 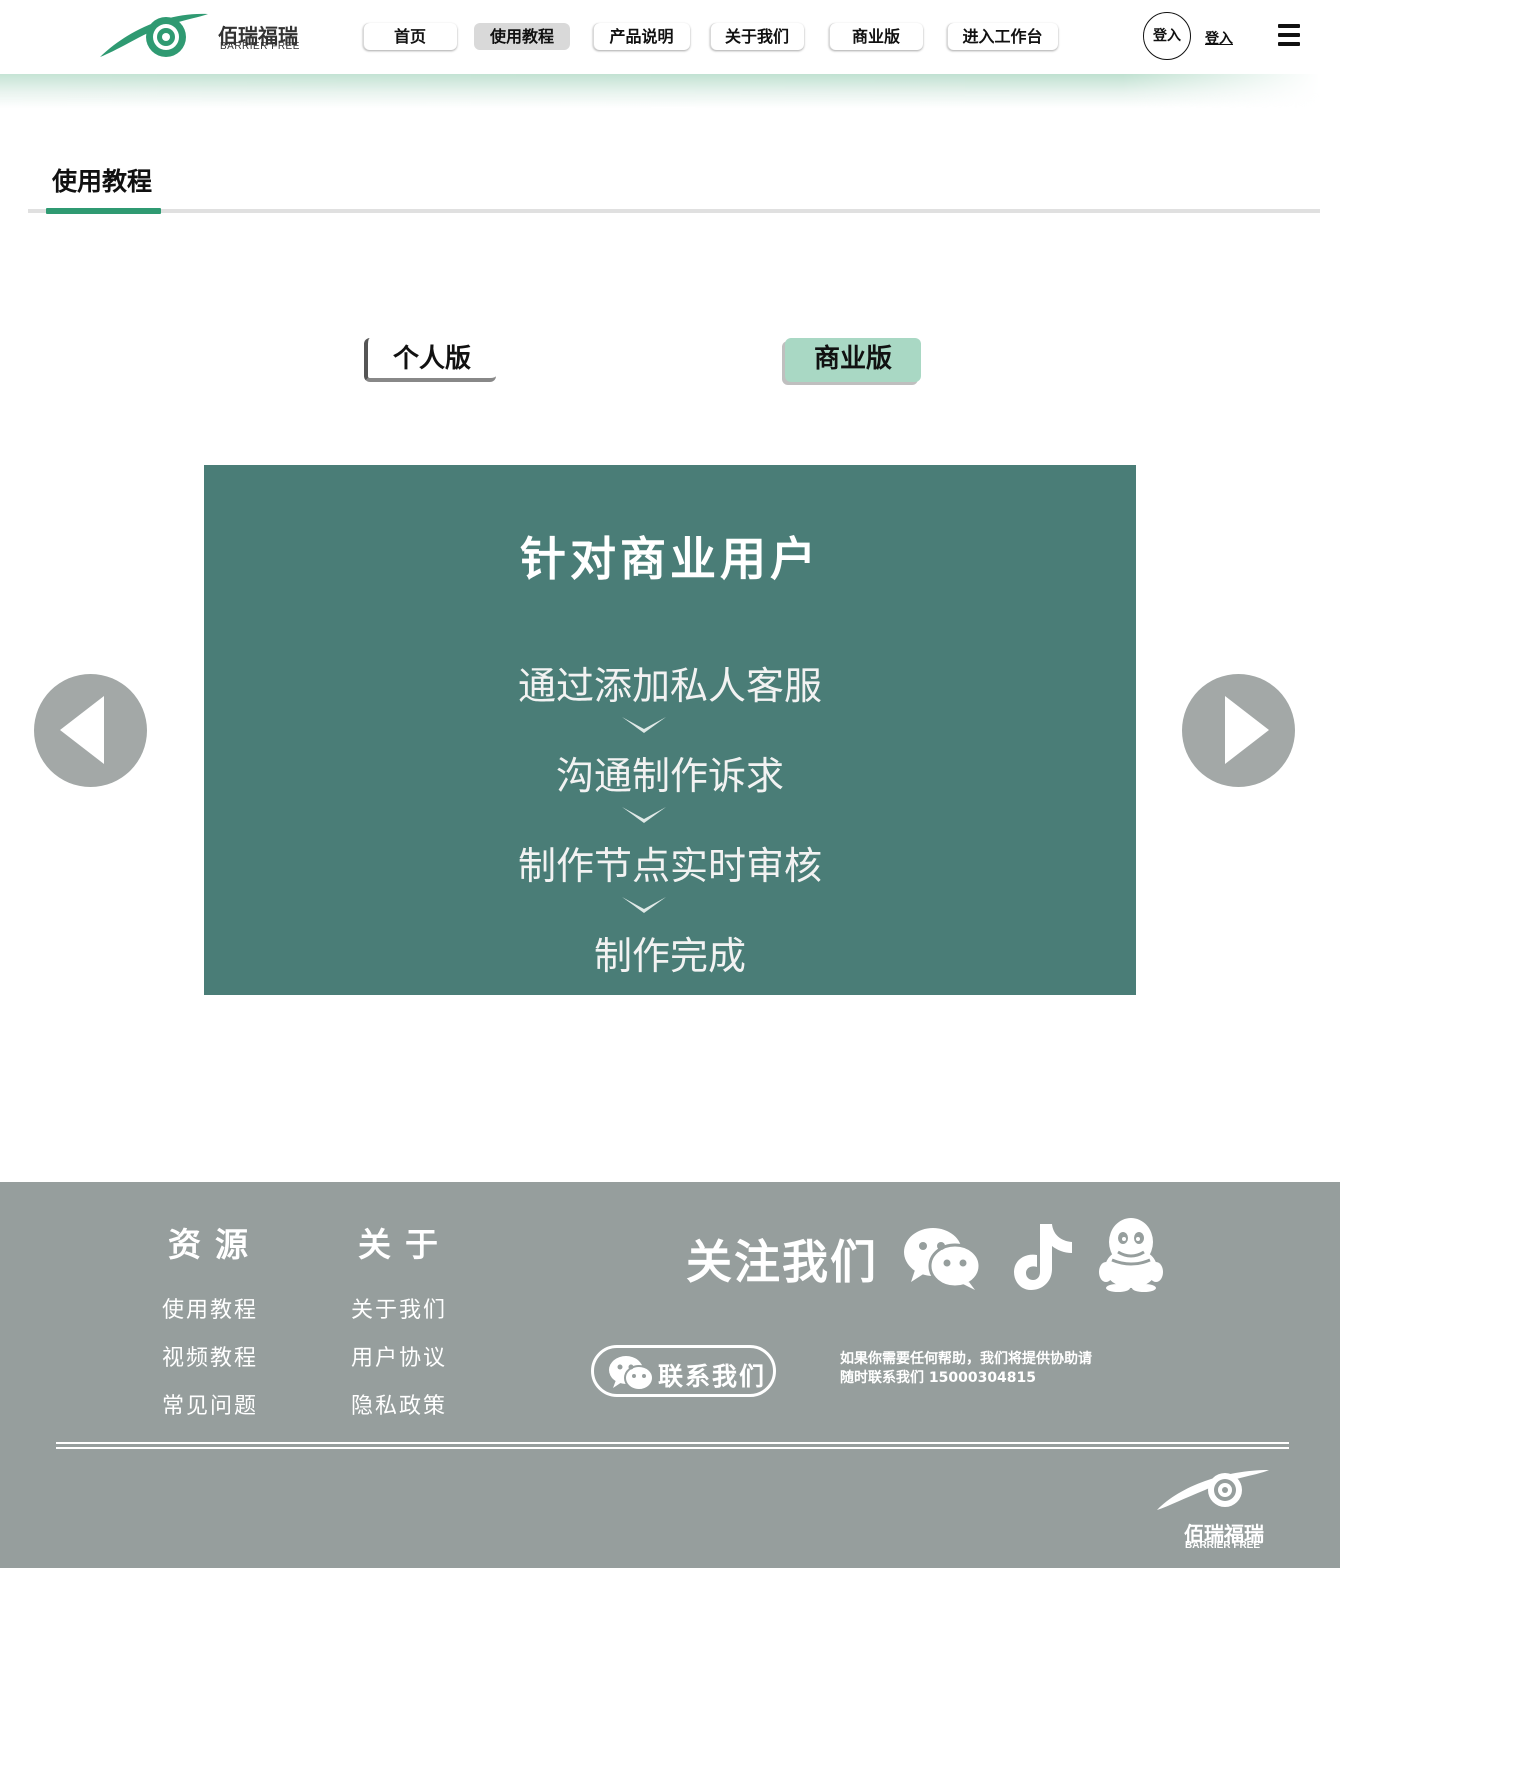 What do you see at coordinates (670, 559) in the screenshot?
I see `slide-title: 针对商业用户` at bounding box center [670, 559].